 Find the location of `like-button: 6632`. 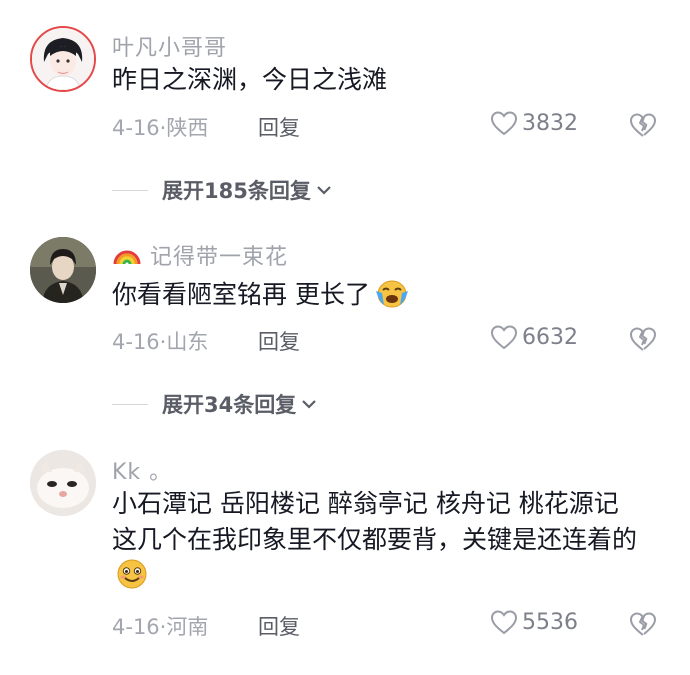

like-button: 6632 is located at coordinates (534, 337).